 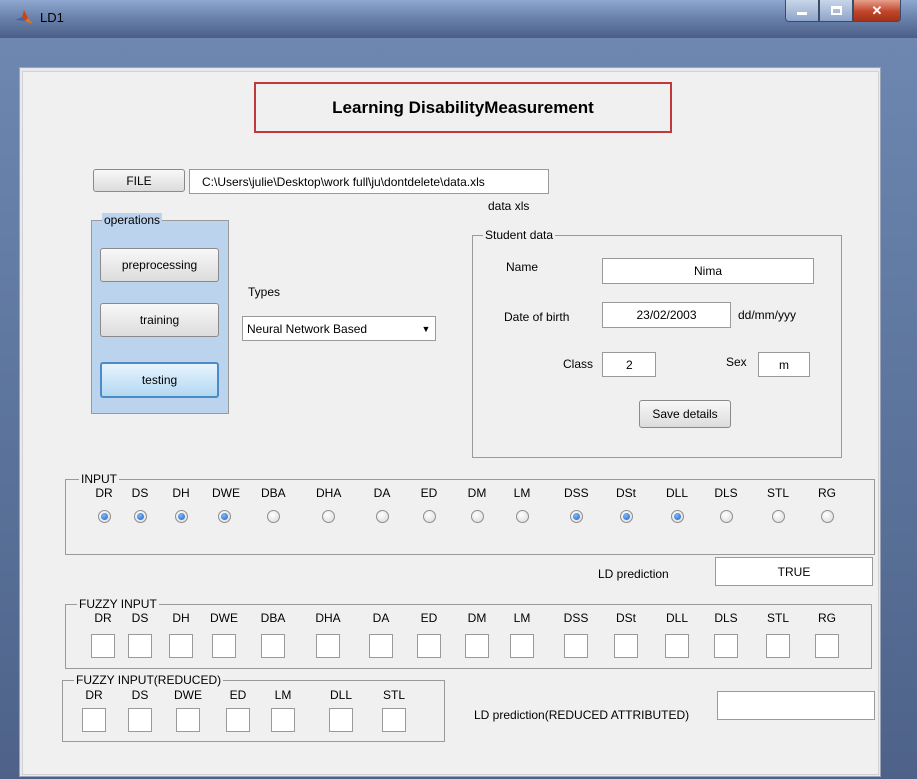 I want to click on name-field: Nima, so click(x=708, y=271).